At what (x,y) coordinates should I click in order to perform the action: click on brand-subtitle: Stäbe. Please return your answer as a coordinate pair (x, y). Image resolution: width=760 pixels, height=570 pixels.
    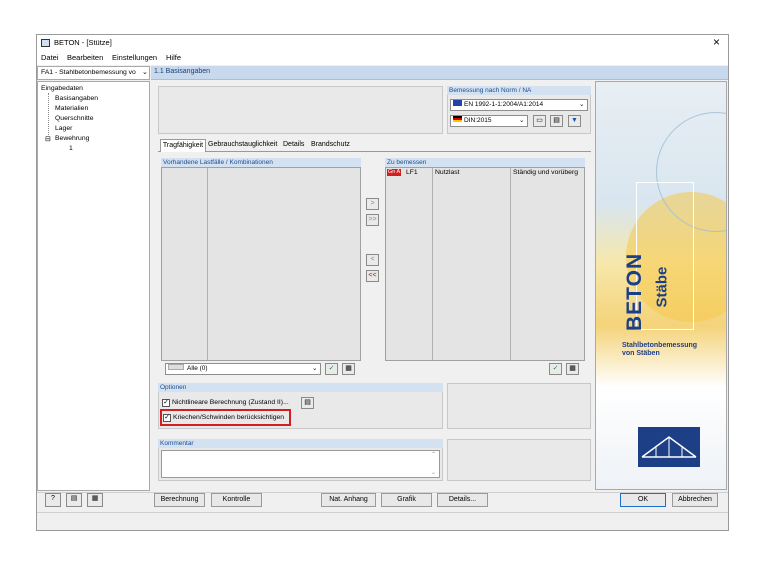
    Looking at the image, I should click on (662, 287).